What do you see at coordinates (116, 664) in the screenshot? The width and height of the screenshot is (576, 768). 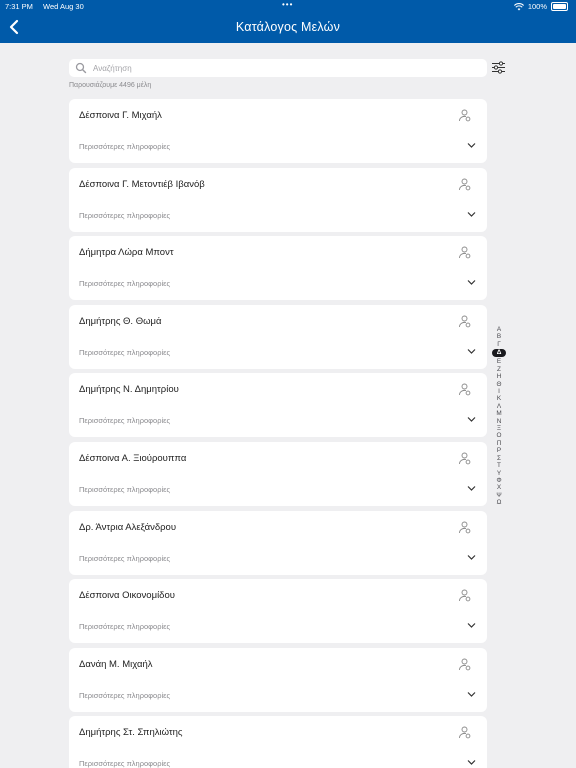 I see `member-name: Δανάη Μ. Μιχαήλ` at bounding box center [116, 664].